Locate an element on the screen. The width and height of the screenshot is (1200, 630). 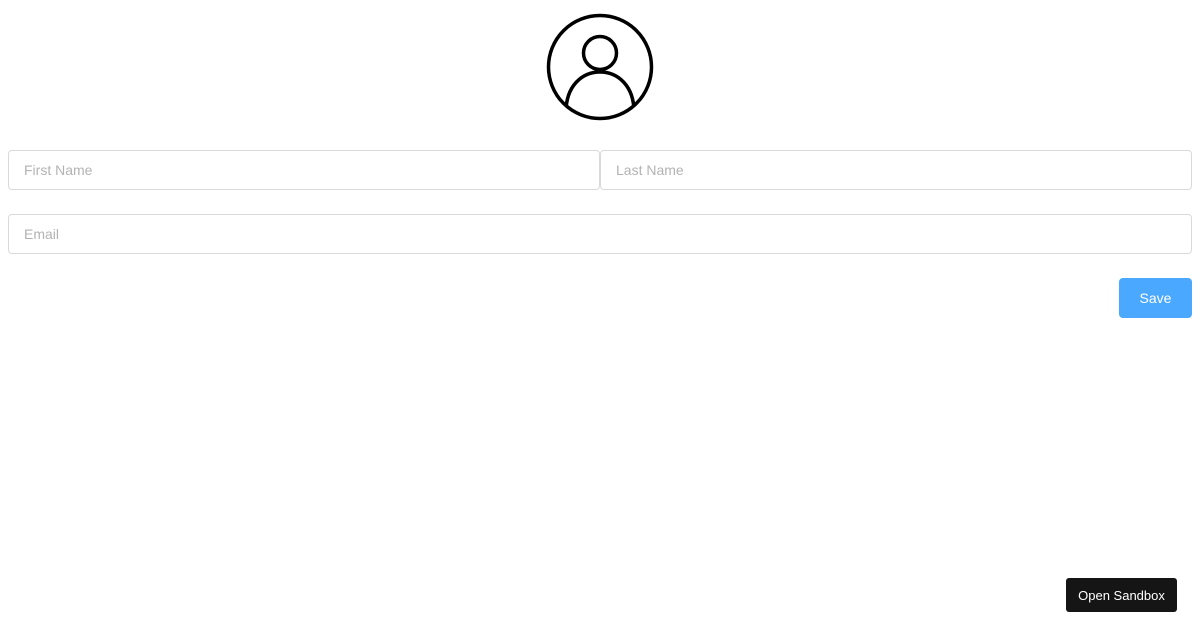
user-avatar-icon is located at coordinates (600, 67).